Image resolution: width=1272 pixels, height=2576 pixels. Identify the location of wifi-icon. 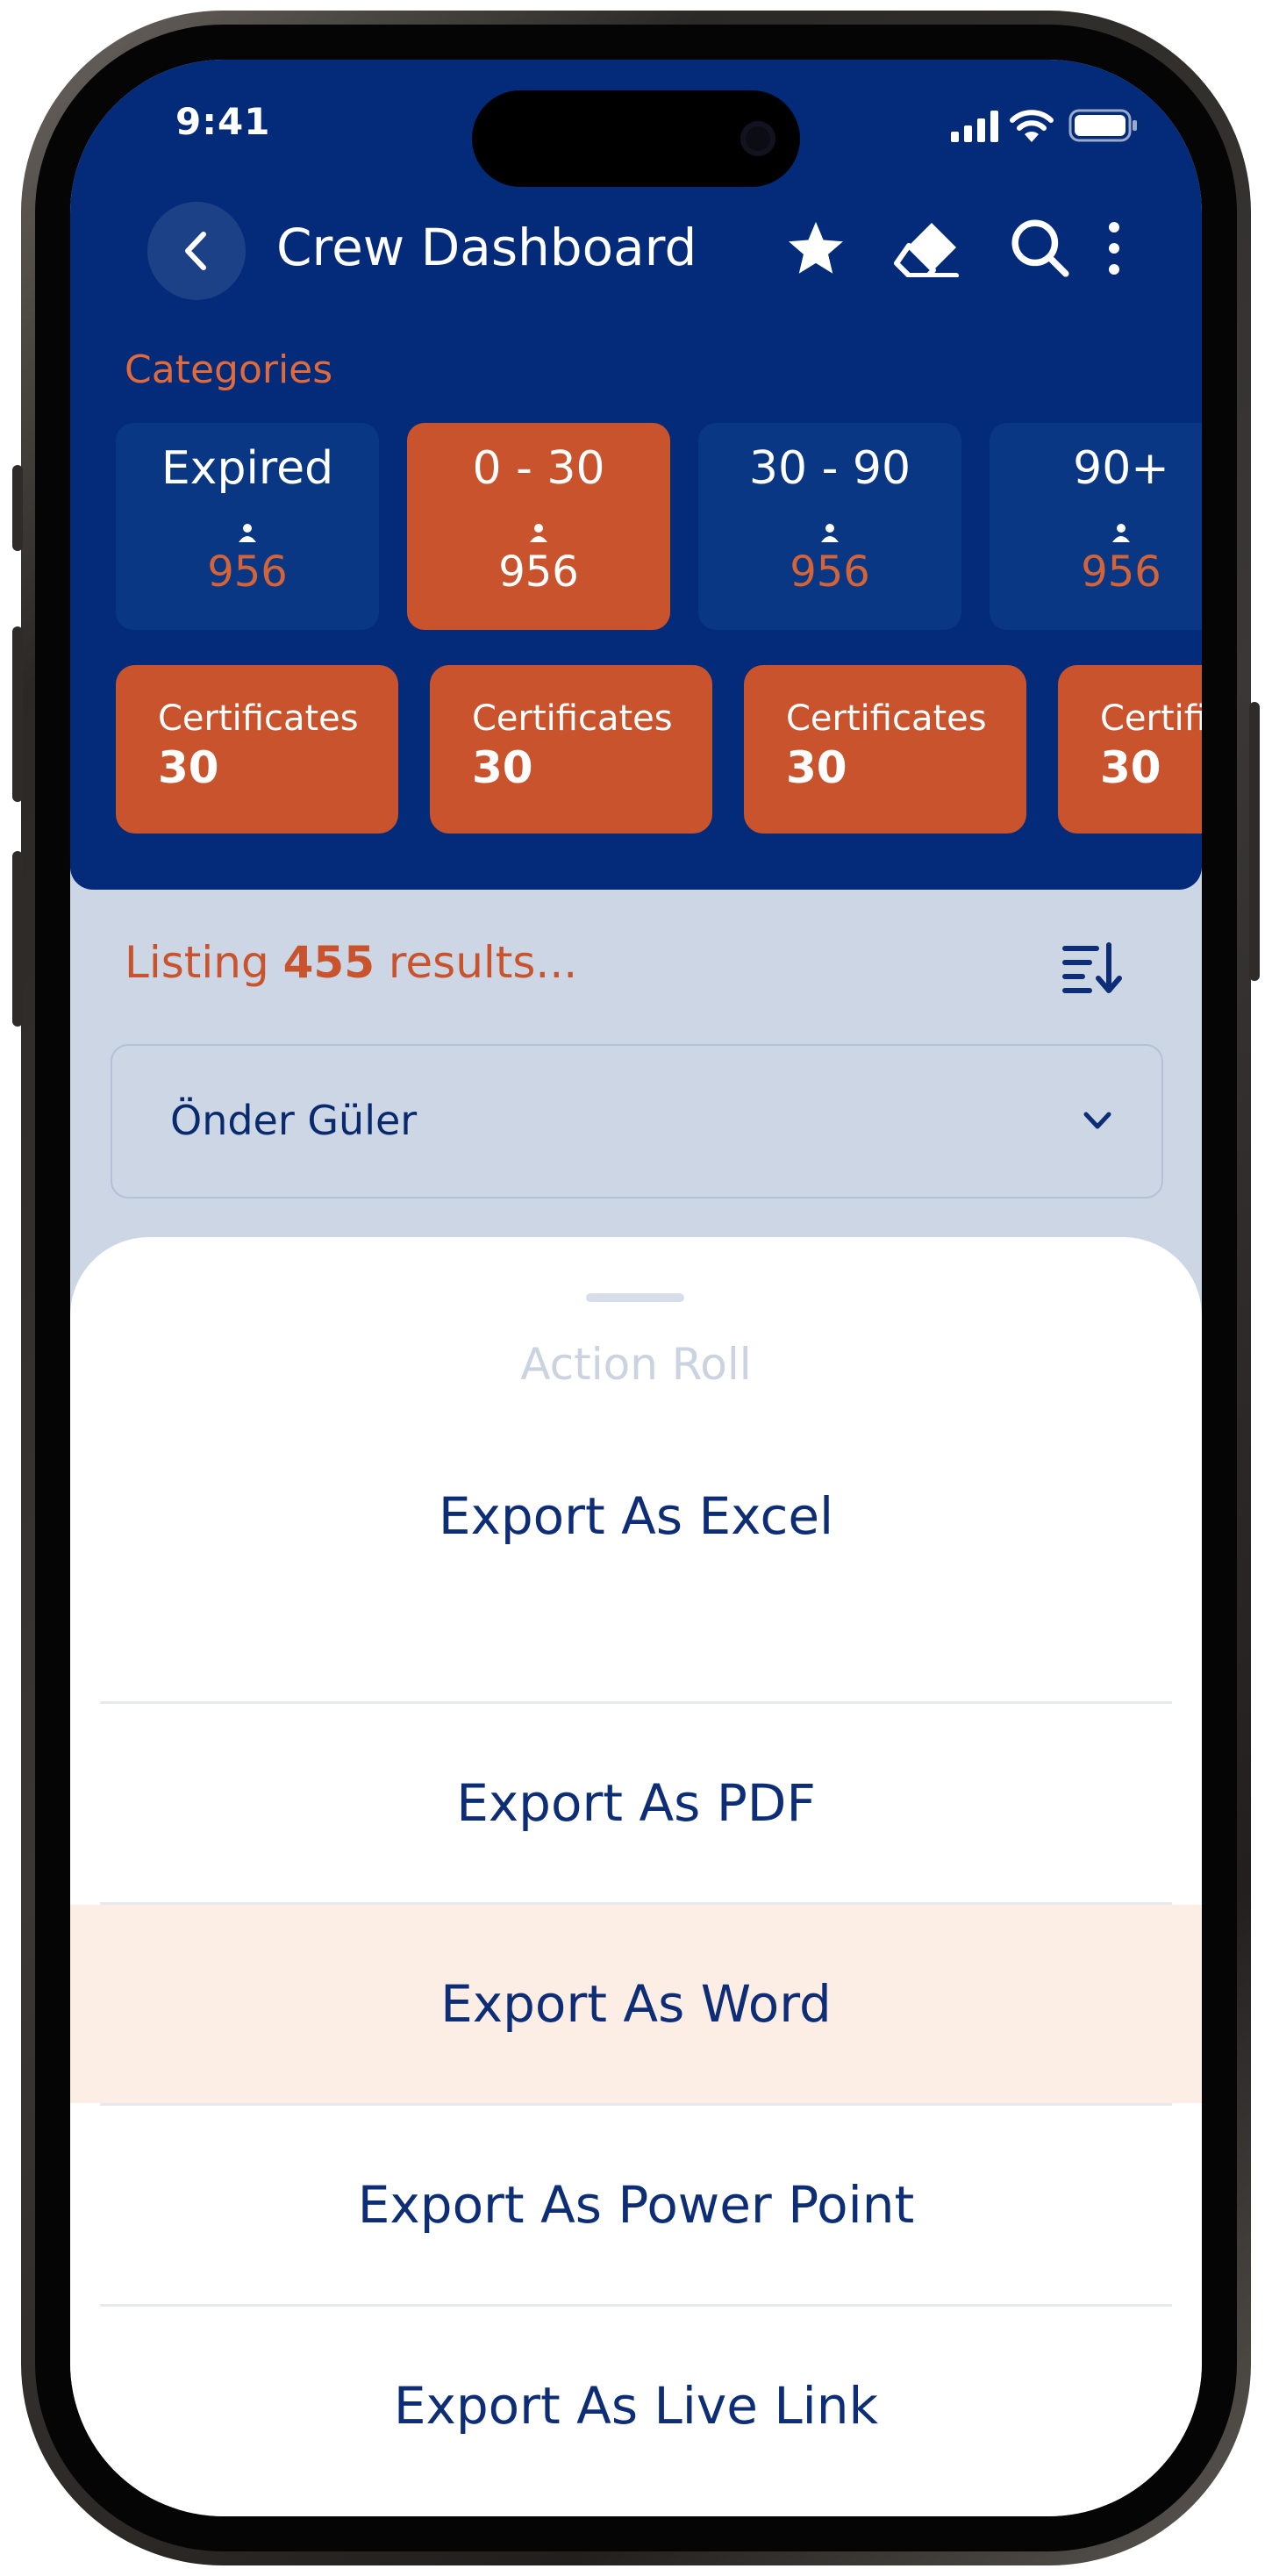
(1032, 126).